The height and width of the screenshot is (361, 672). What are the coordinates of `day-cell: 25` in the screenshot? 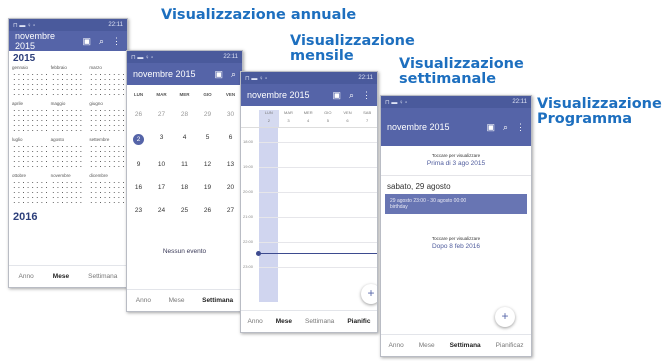 It's located at (184, 210).